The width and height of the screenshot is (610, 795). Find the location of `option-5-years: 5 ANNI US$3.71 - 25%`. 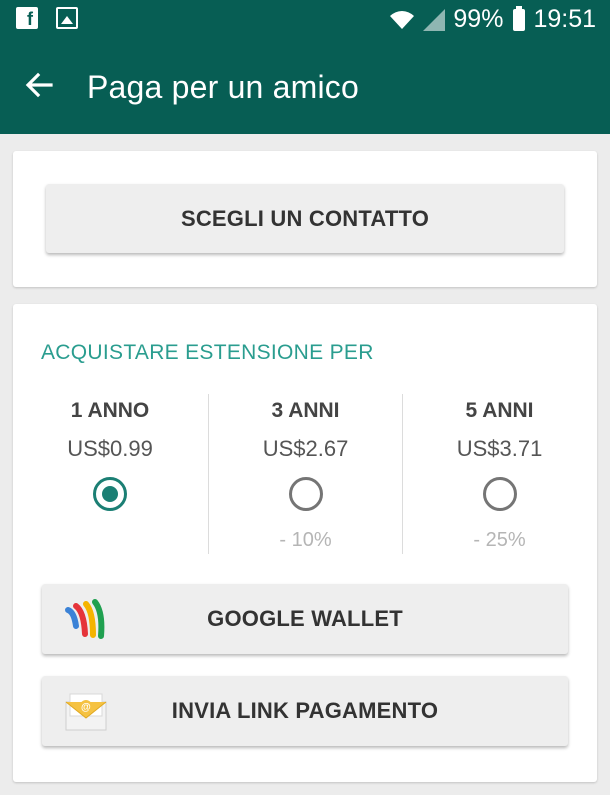

option-5-years: 5 ANNI US$3.71 - 25% is located at coordinates (499, 474).